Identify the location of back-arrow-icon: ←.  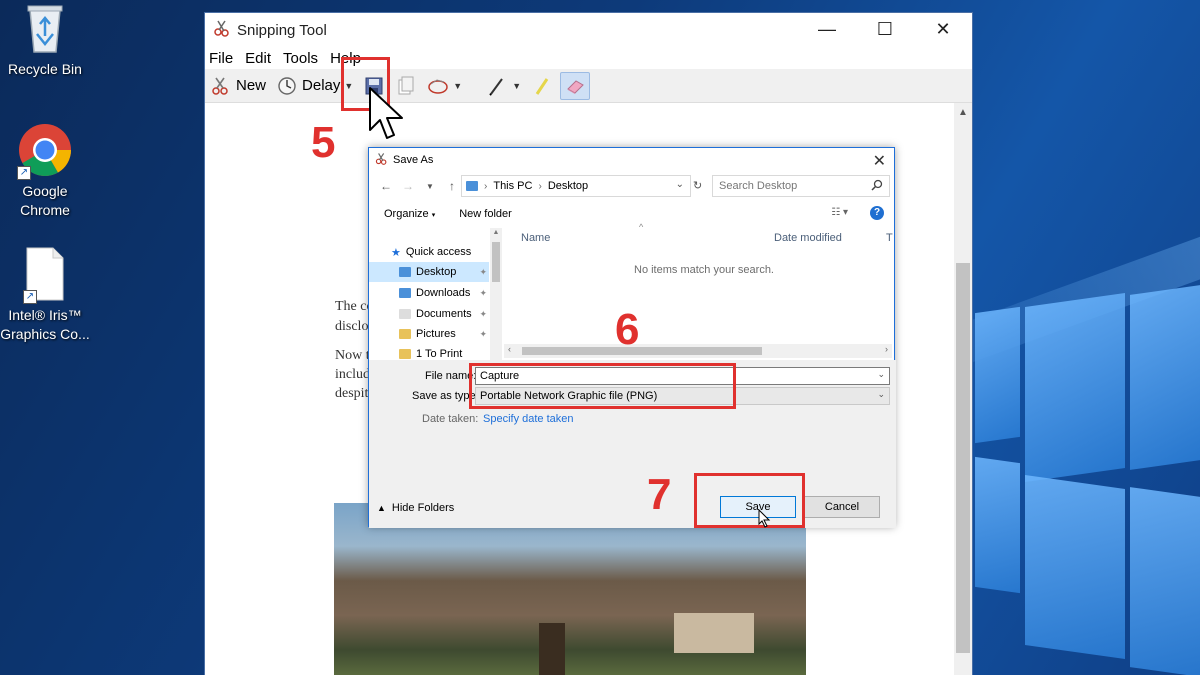
(386, 186).